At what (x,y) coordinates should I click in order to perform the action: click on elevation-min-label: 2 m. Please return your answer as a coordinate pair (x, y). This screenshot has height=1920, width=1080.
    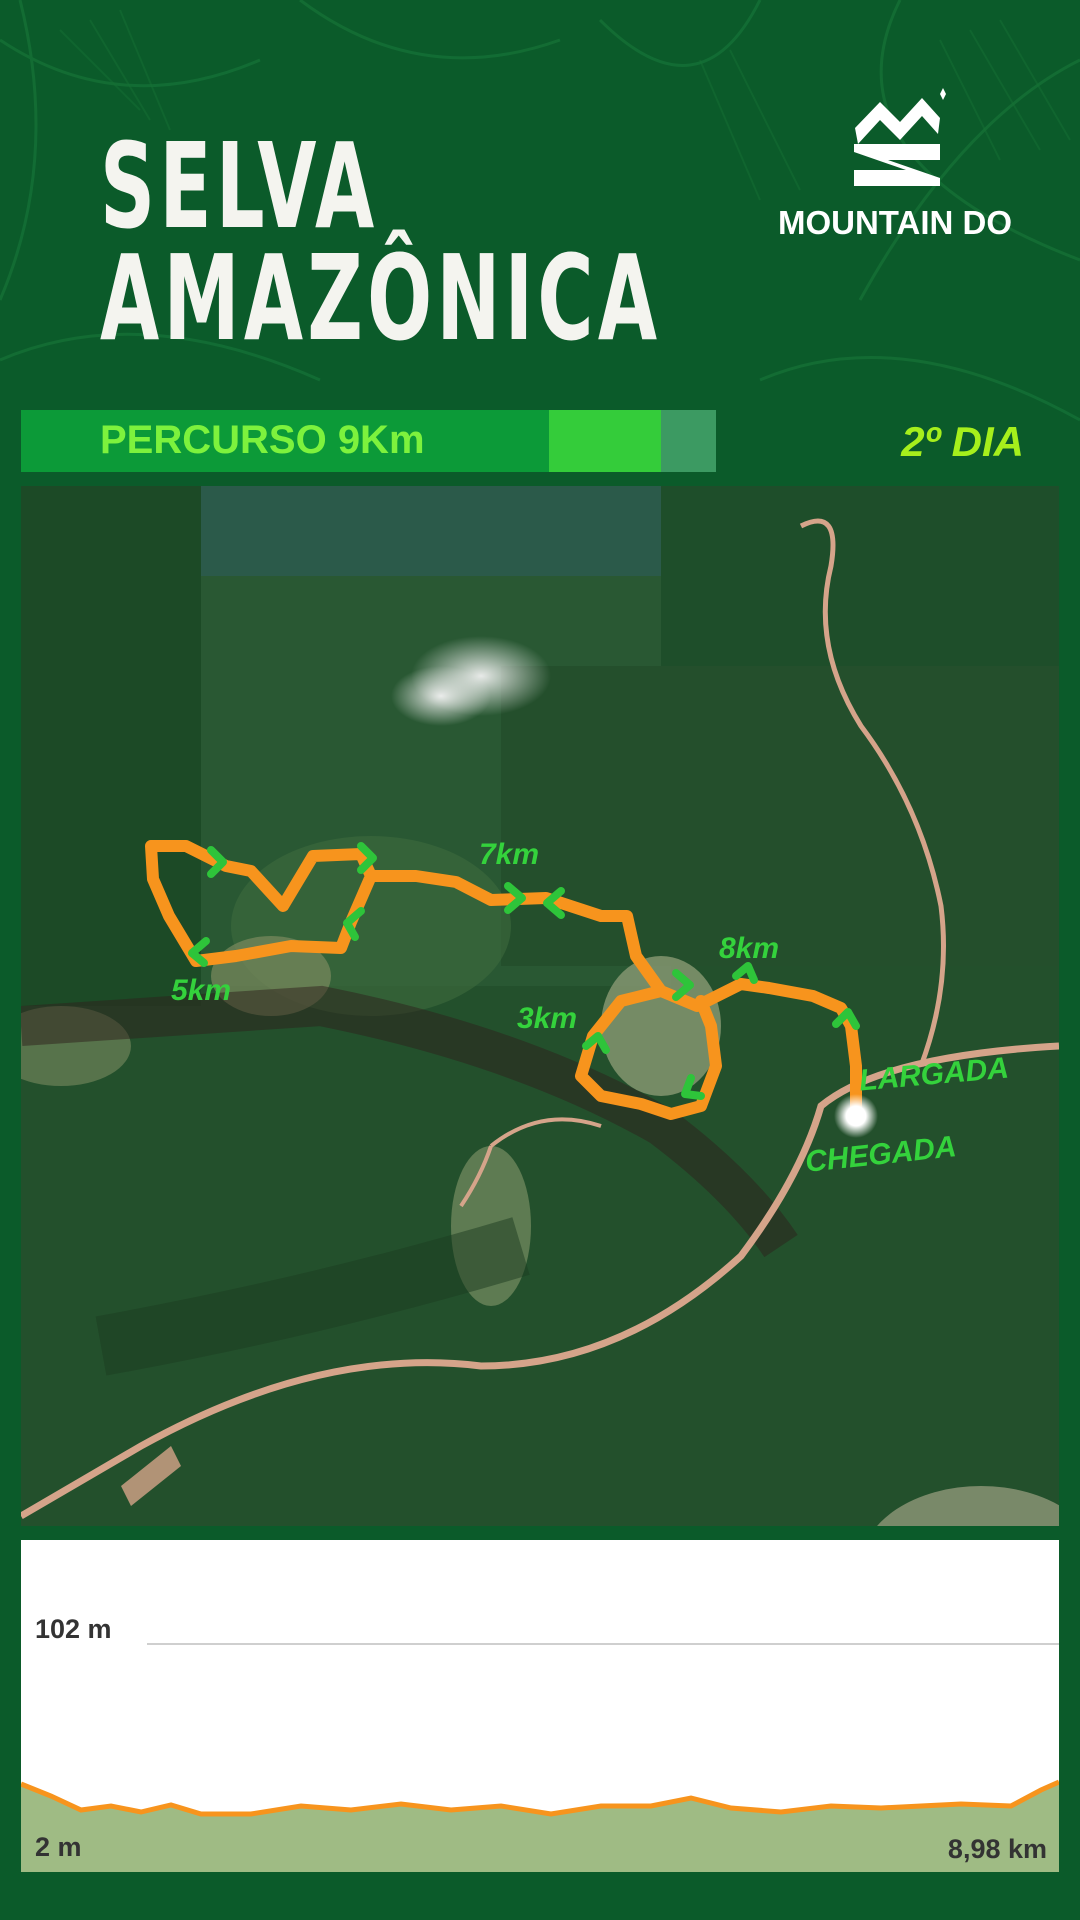
    Looking at the image, I should click on (58, 1847).